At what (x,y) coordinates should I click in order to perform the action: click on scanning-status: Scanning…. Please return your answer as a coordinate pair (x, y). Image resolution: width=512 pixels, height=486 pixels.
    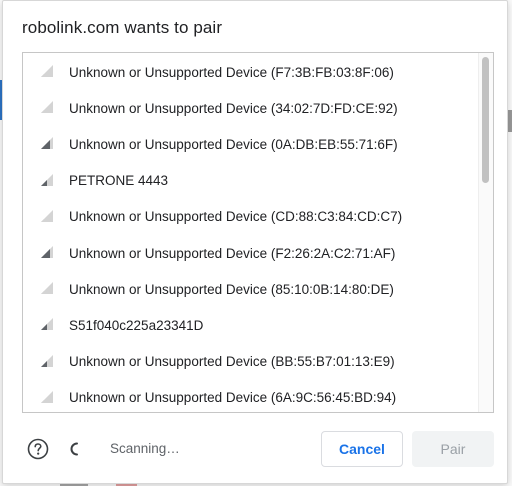
    Looking at the image, I should click on (145, 448).